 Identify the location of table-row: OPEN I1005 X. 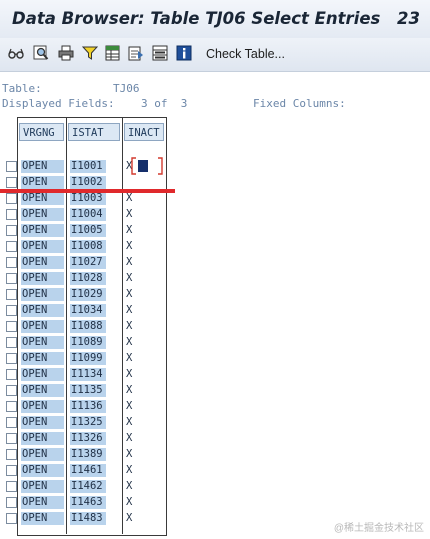
(83, 230).